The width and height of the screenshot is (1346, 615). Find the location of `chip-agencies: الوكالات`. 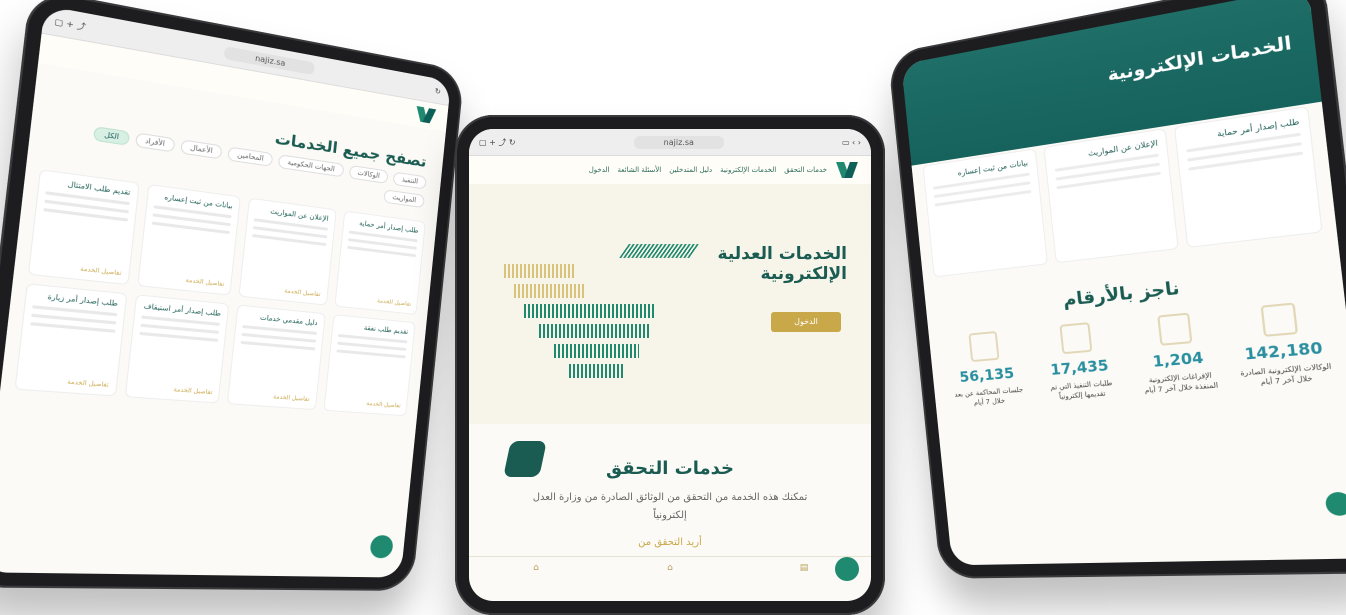

chip-agencies: الوكالات is located at coordinates (368, 174).